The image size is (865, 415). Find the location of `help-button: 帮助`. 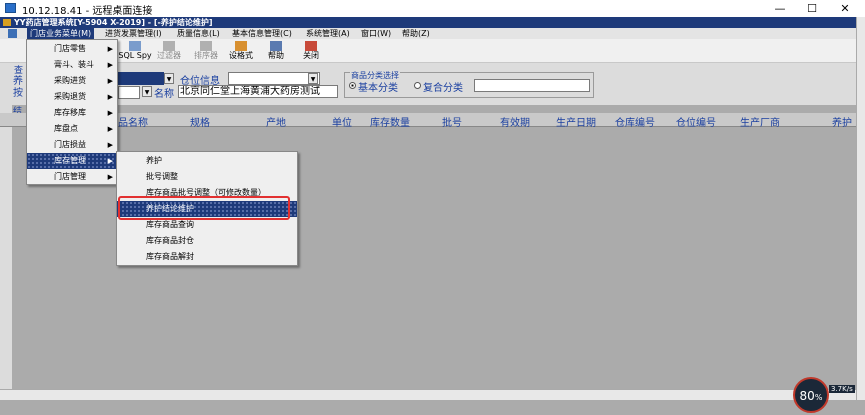

help-button: 帮助 is located at coordinates (276, 51).